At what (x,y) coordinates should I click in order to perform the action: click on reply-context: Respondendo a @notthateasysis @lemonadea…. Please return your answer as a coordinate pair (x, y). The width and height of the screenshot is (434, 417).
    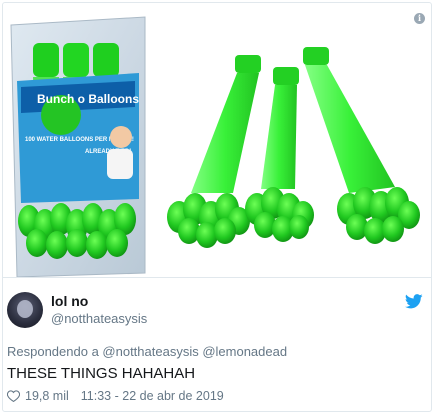
    Looking at the image, I should click on (147, 351).